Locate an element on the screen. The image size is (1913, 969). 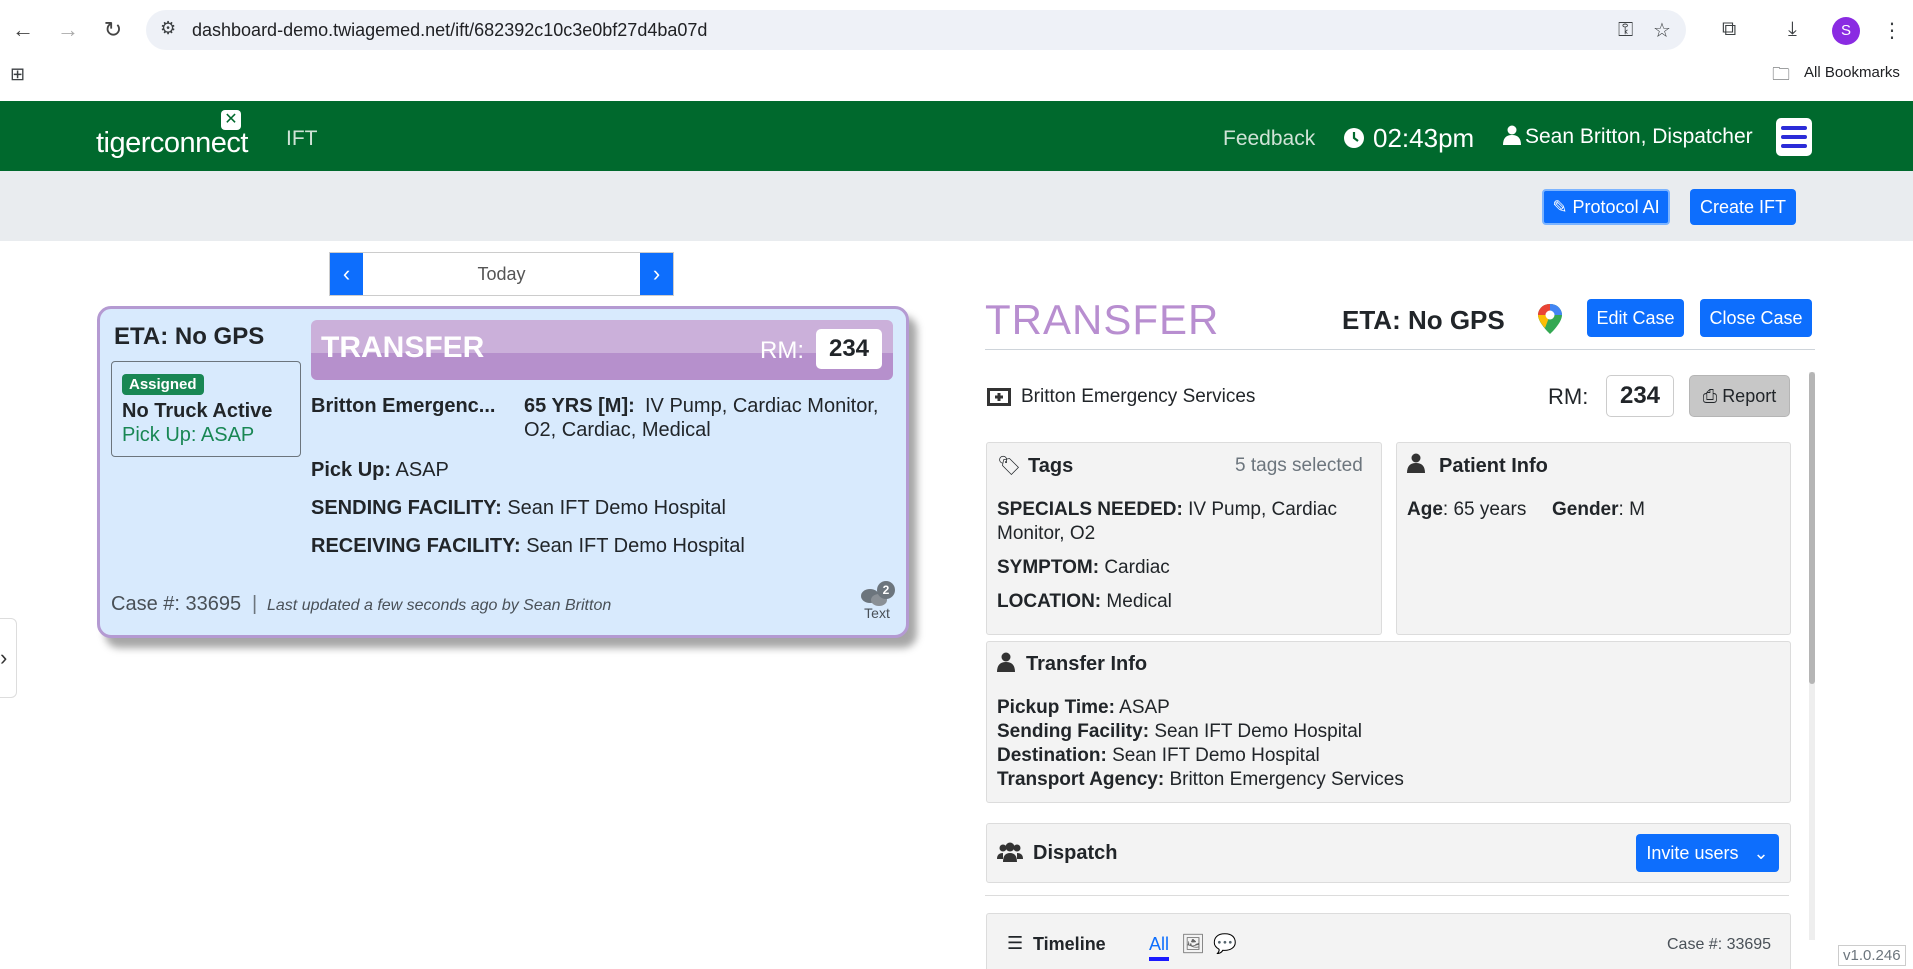
user-info: Sean Britton, Dispatcher is located at coordinates (1628, 137).